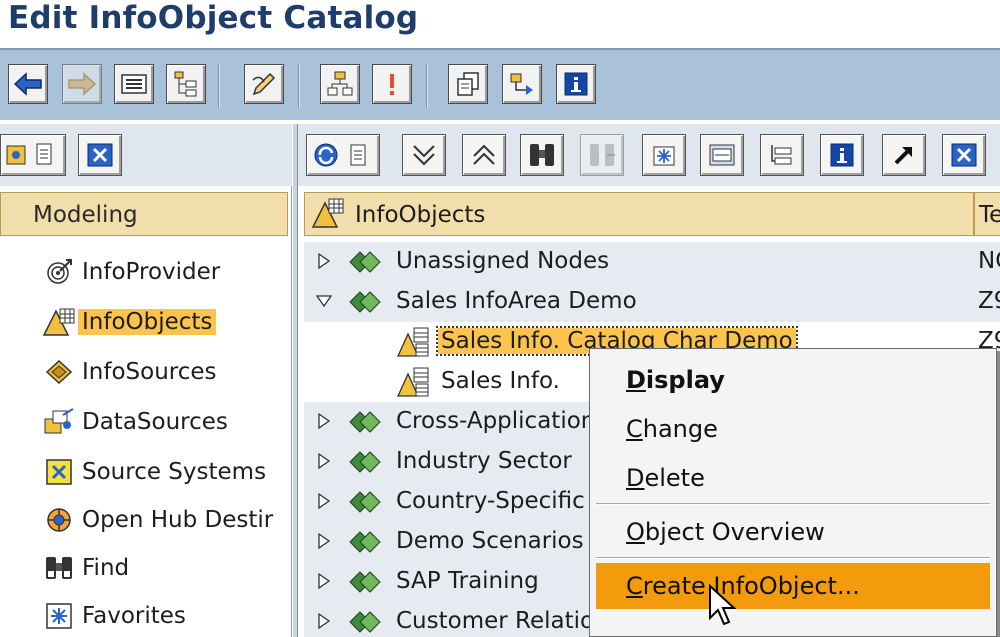 The width and height of the screenshot is (1000, 637). Describe the element at coordinates (59, 372) in the screenshot. I see `infosources-icon` at that location.